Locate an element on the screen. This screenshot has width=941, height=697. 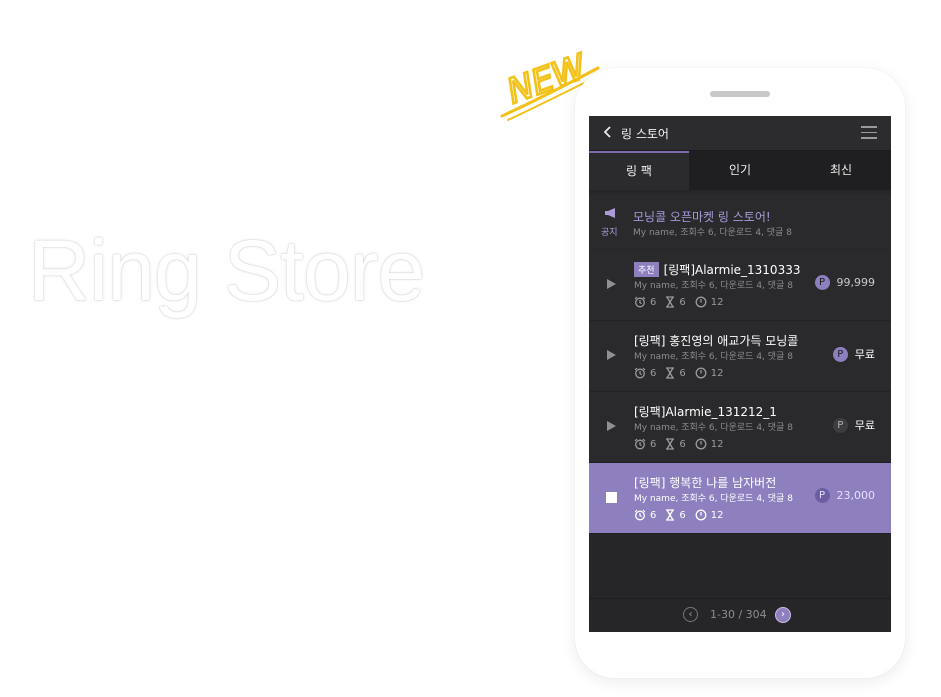
phone-speaker is located at coordinates (740, 94).